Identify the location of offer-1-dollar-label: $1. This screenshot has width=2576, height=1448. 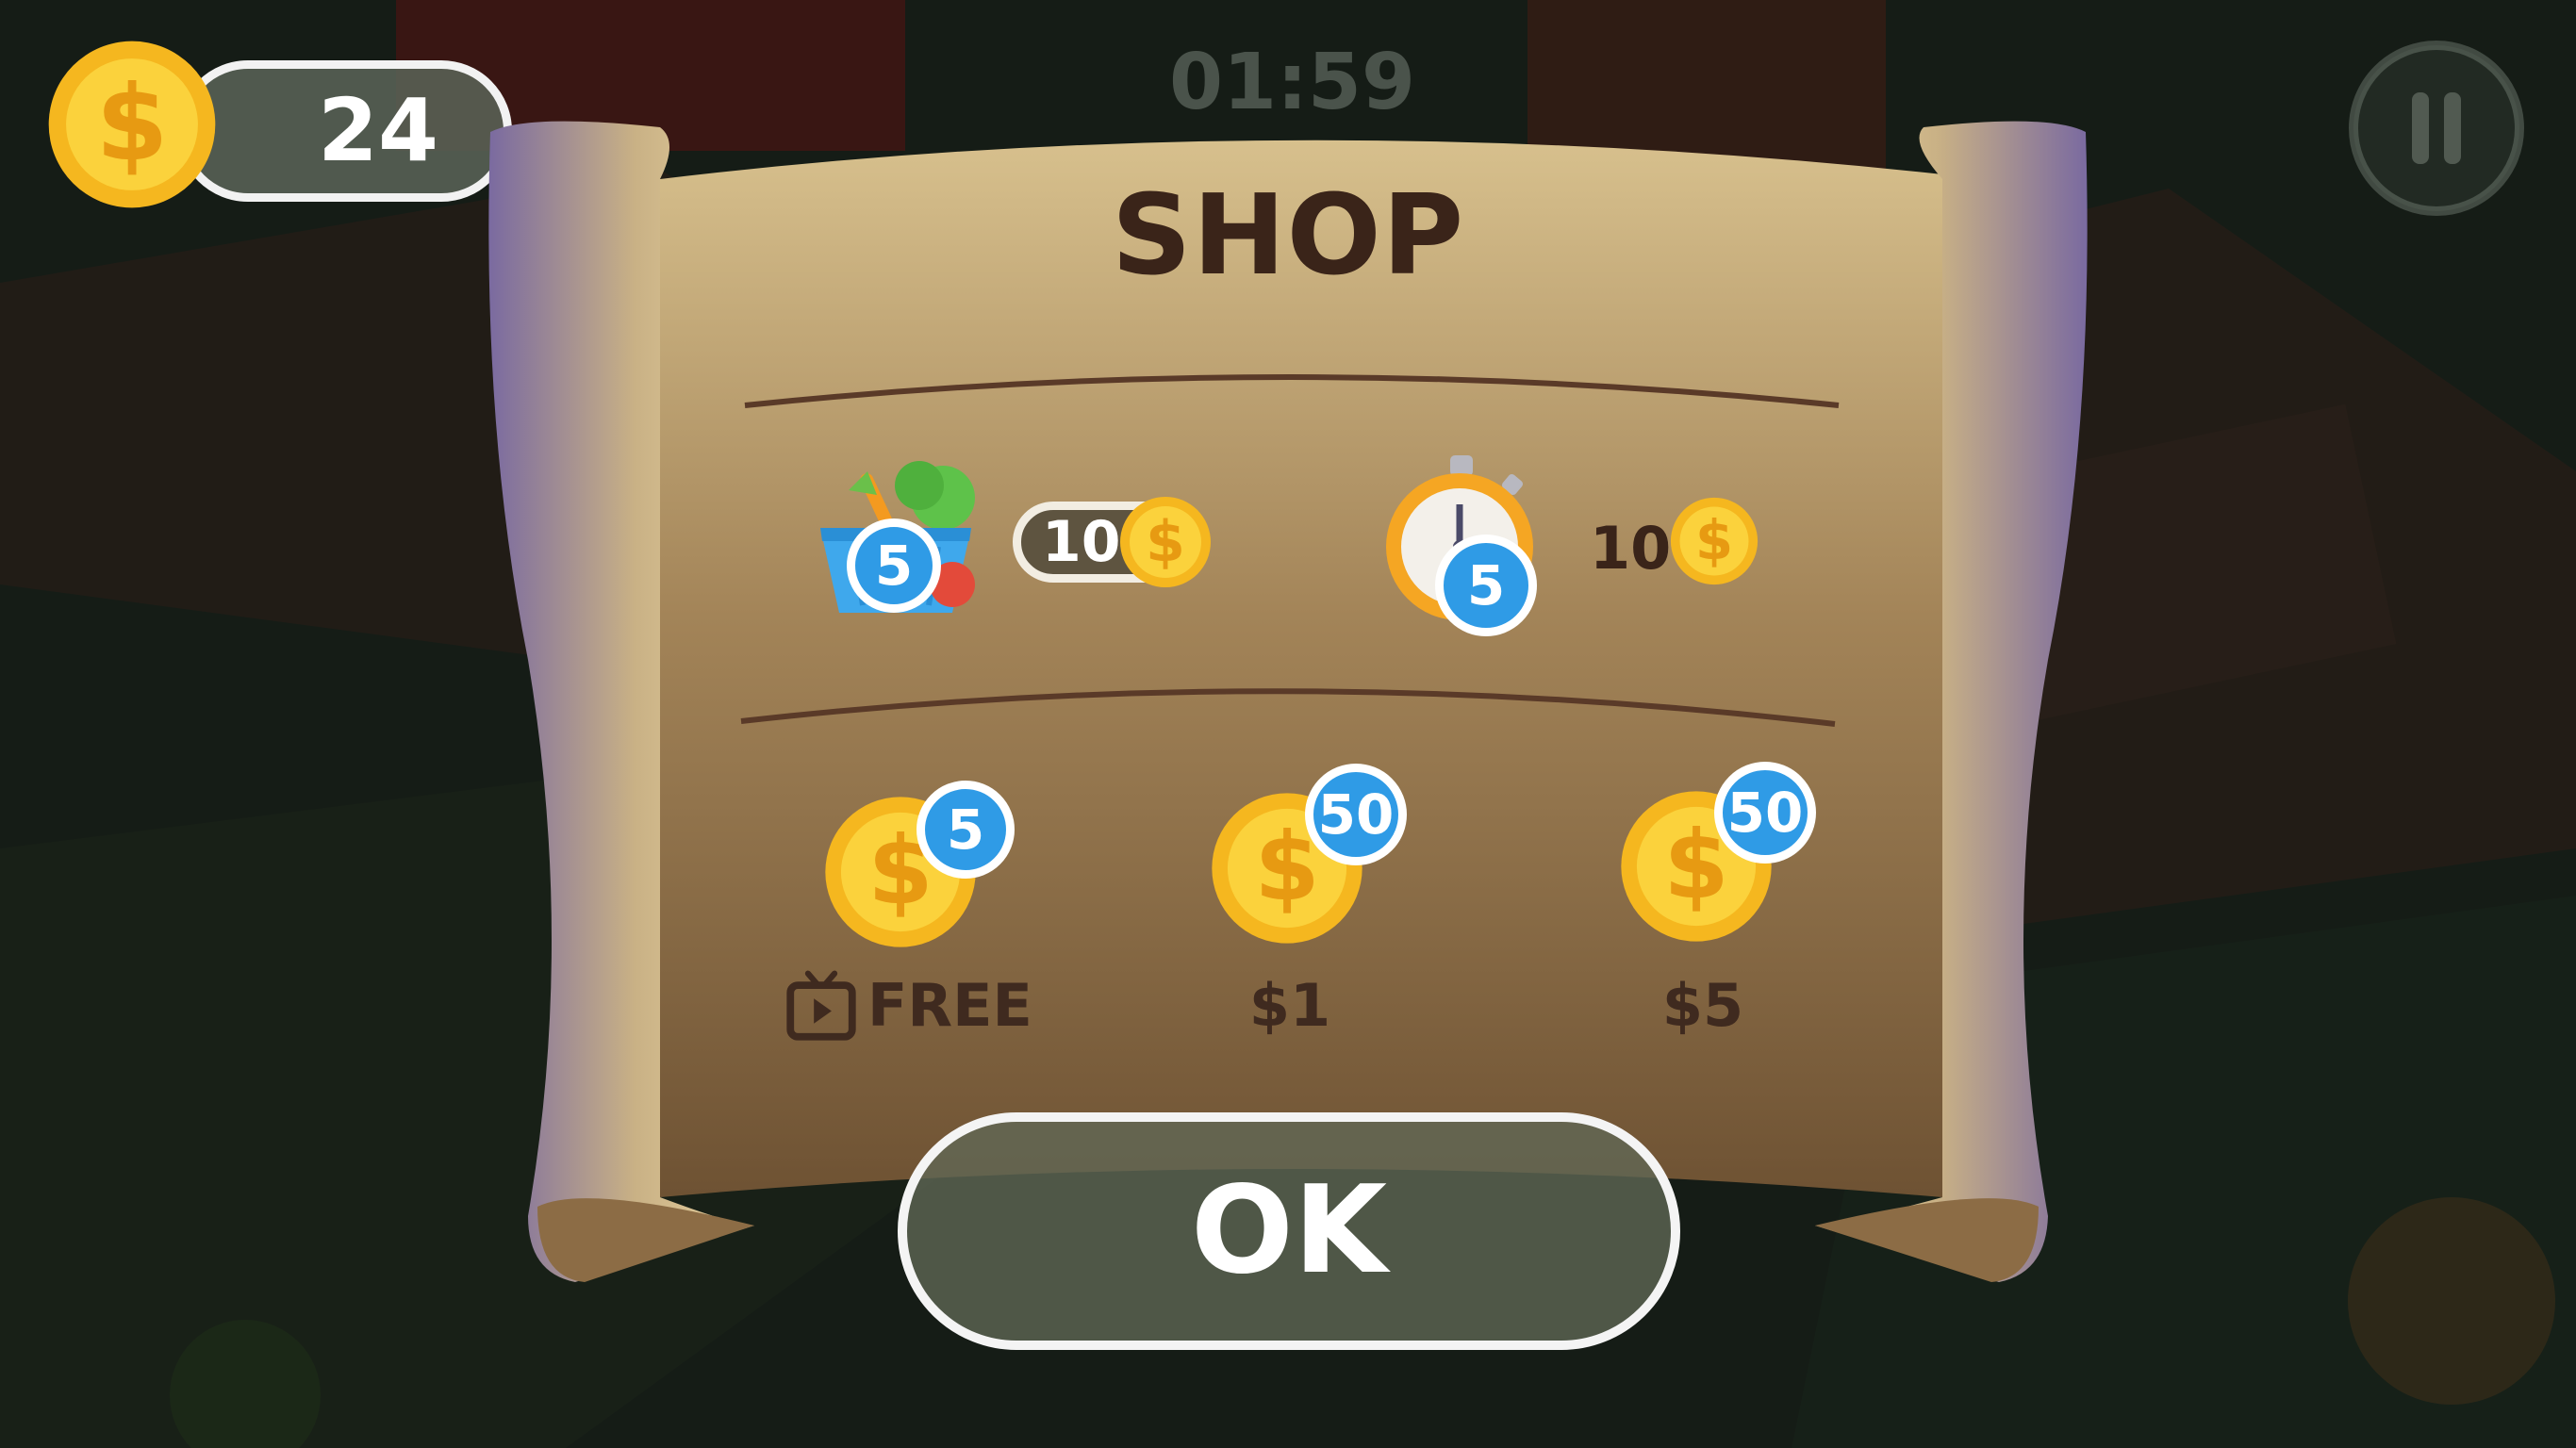
(1289, 1006).